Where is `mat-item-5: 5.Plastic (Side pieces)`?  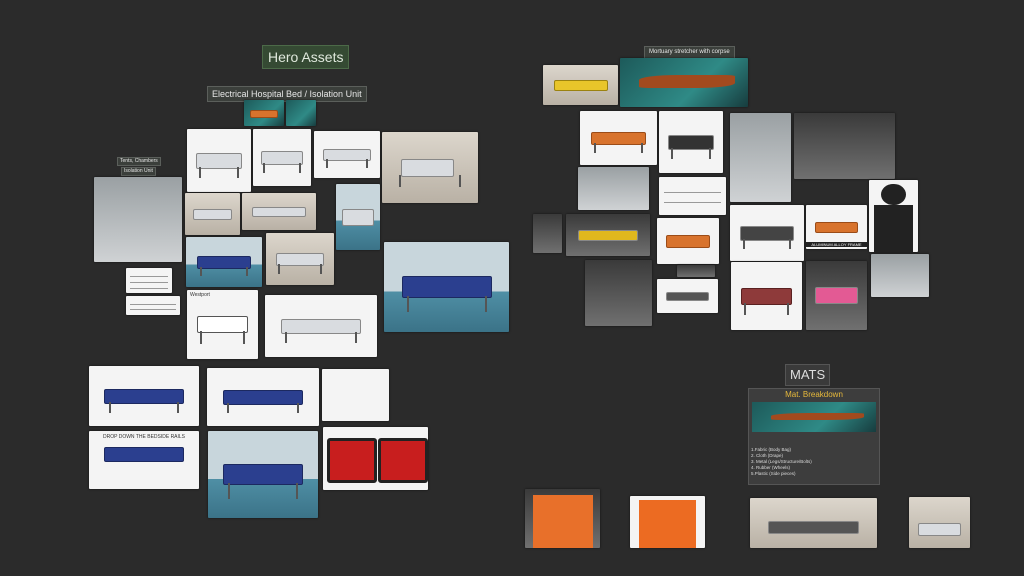
mat-item-5: 5.Plastic (Side pieces) is located at coordinates (773, 473).